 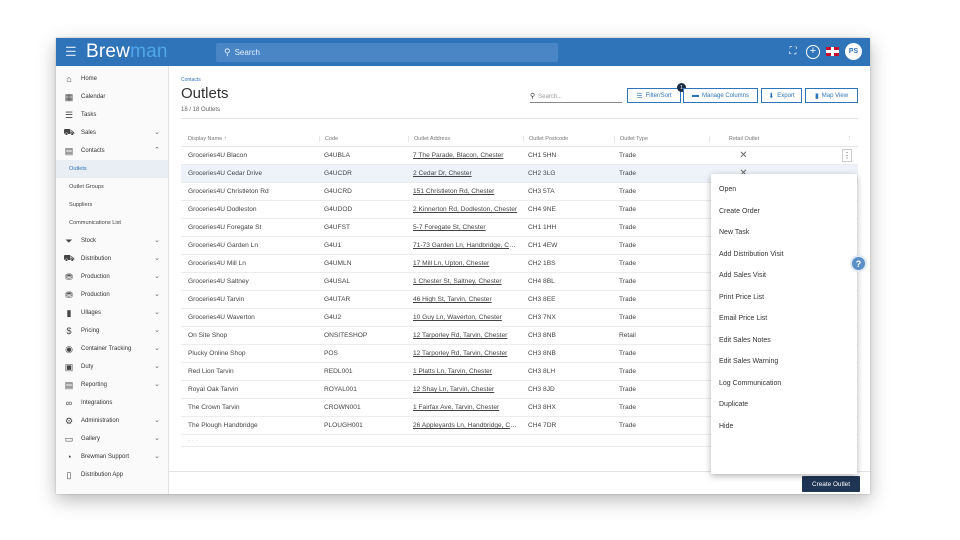 What do you see at coordinates (831, 95) in the screenshot?
I see `map-view-button: ▮ Map View` at bounding box center [831, 95].